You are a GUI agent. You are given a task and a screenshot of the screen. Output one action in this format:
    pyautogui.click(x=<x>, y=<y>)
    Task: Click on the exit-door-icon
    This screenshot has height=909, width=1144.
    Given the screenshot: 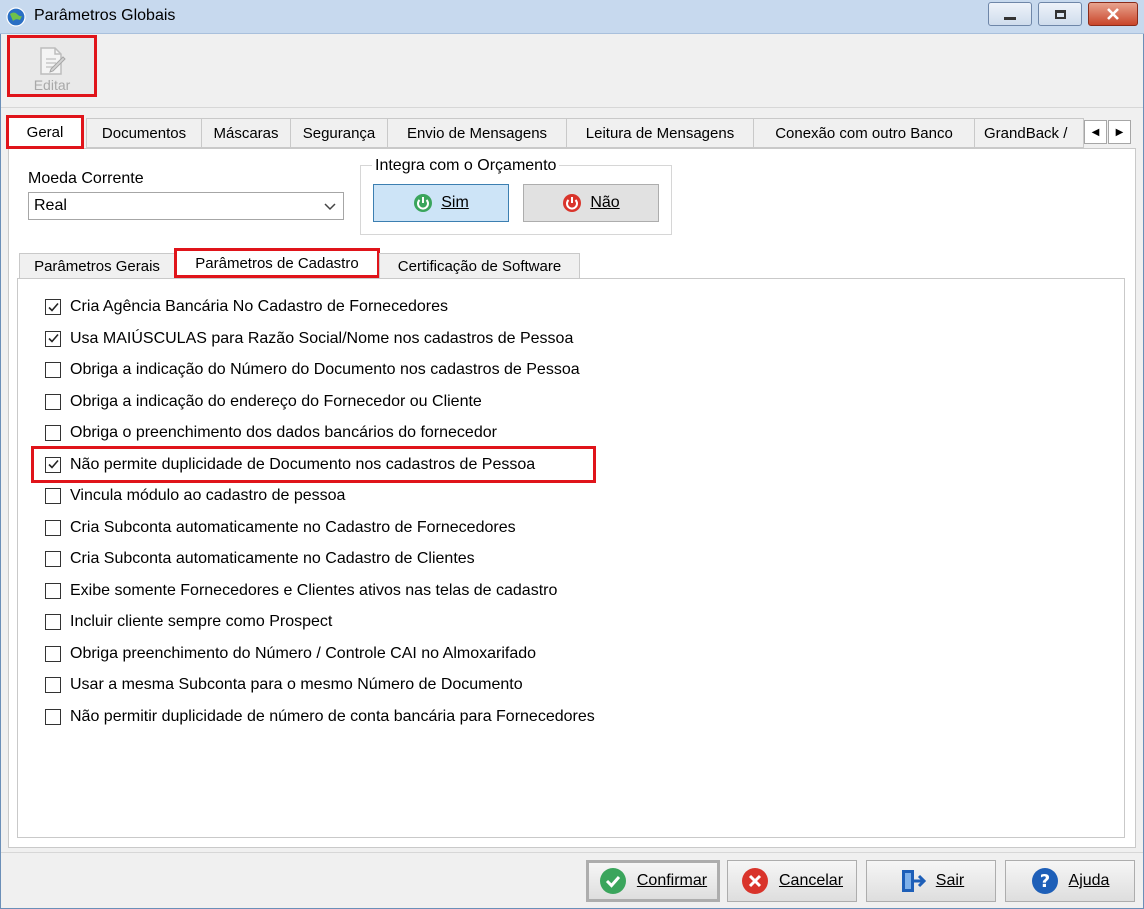 What is the action you would take?
    pyautogui.click(x=913, y=881)
    